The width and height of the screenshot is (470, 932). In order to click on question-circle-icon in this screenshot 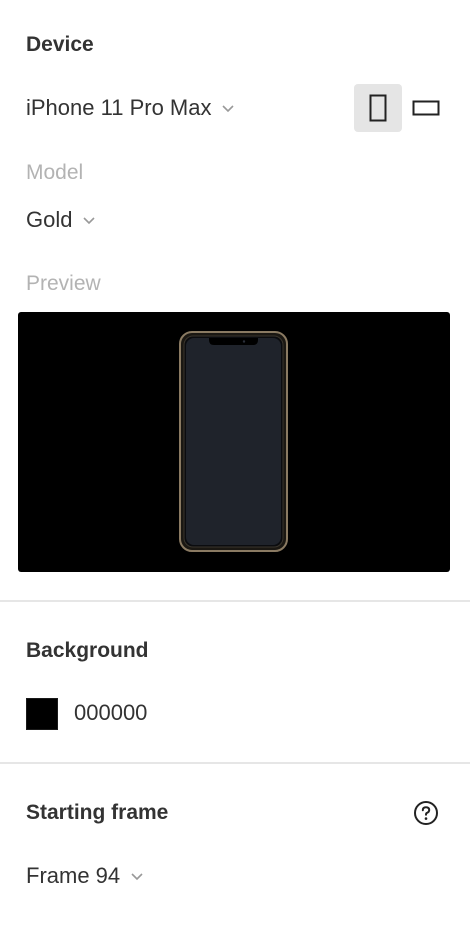, I will do `click(426, 813)`.